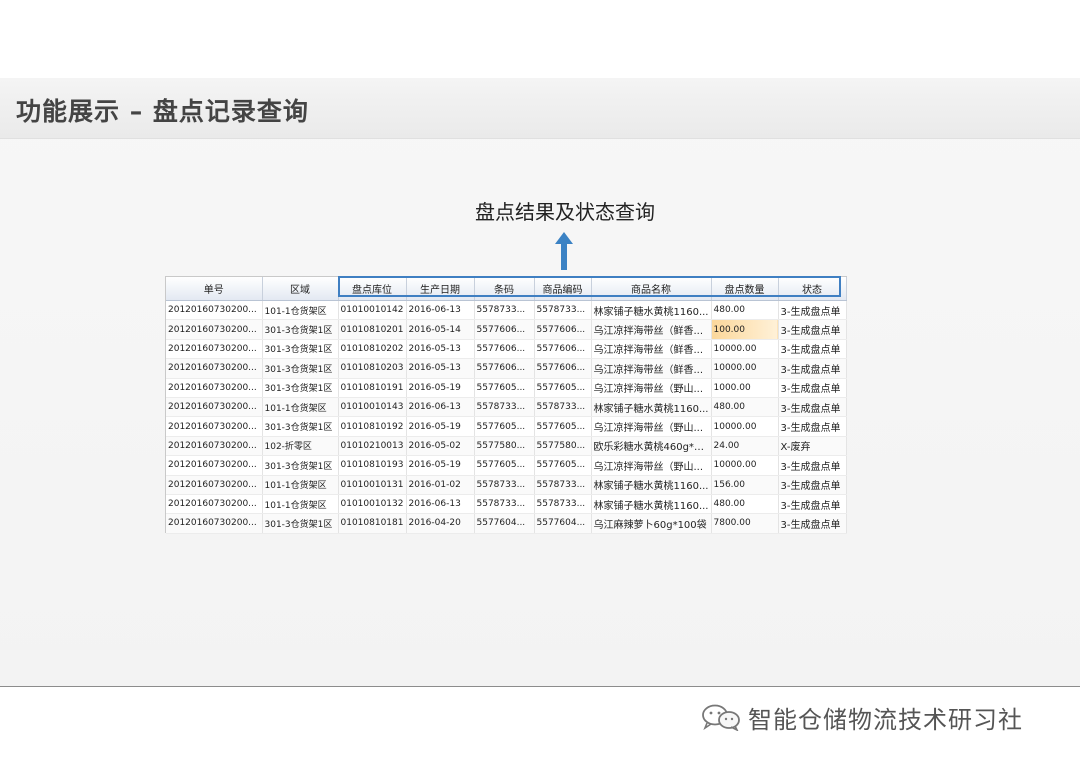  Describe the element at coordinates (372, 485) in the screenshot. I see `cell-location: 01010010131` at that location.